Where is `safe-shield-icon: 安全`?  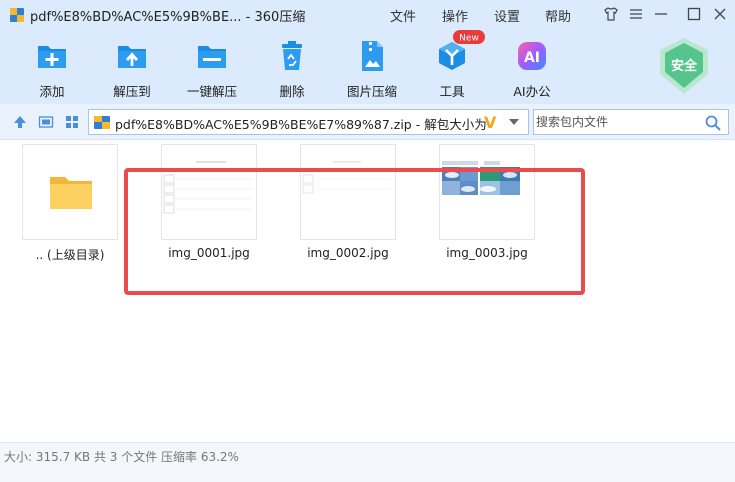
safe-shield-icon: 安全 is located at coordinates (684, 66).